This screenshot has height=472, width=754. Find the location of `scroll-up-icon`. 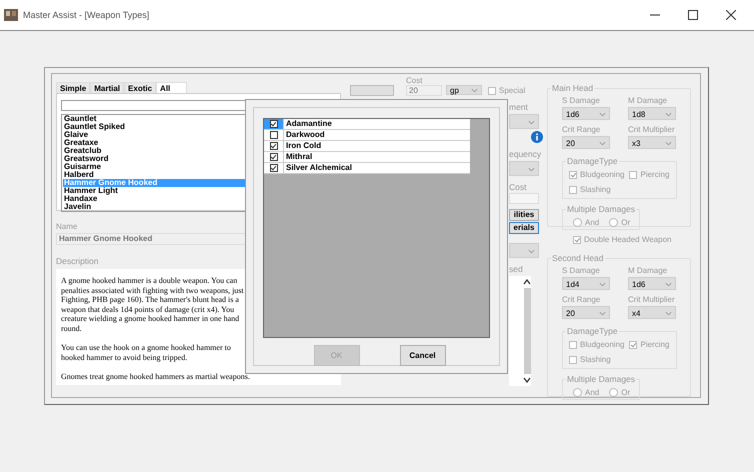

scroll-up-icon is located at coordinates (527, 282).